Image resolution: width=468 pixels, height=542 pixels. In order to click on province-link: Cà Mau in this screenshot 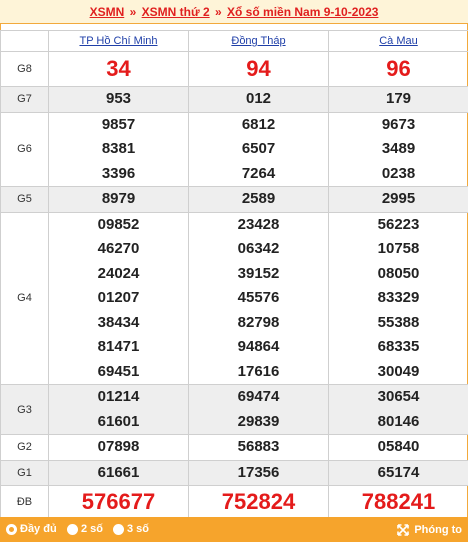, I will do `click(398, 41)`.